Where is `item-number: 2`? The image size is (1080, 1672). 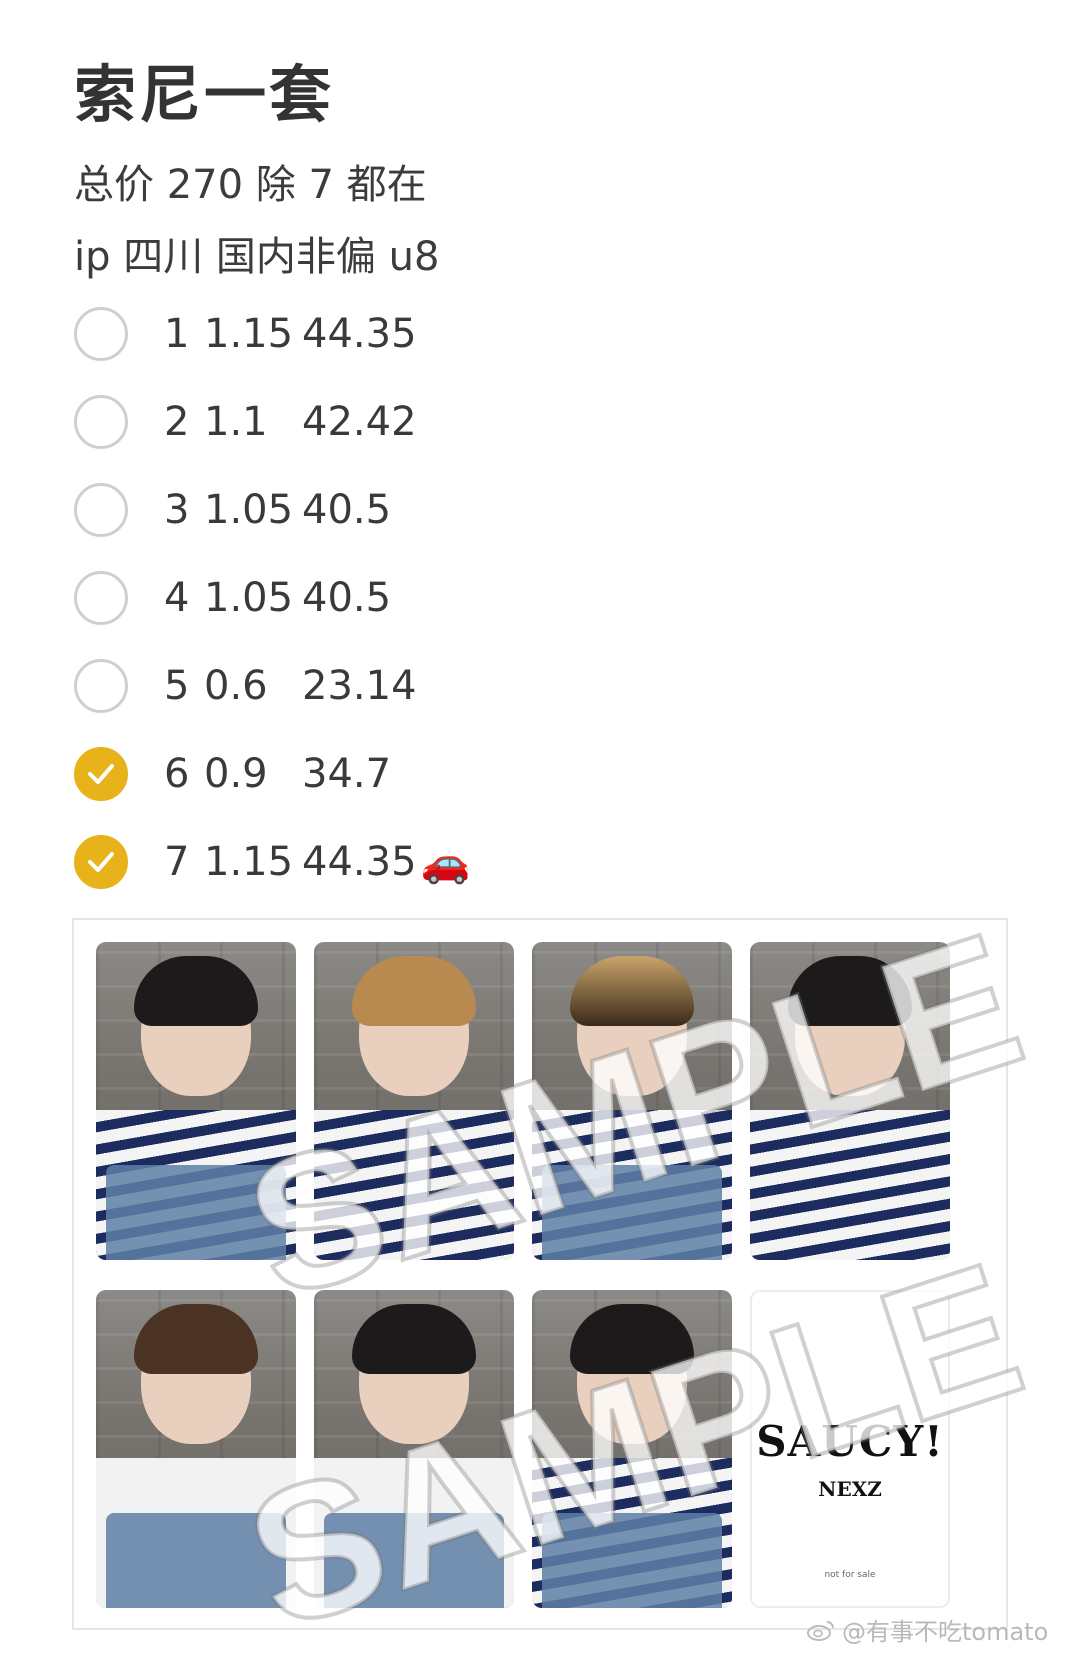 item-number: 2 is located at coordinates (177, 422).